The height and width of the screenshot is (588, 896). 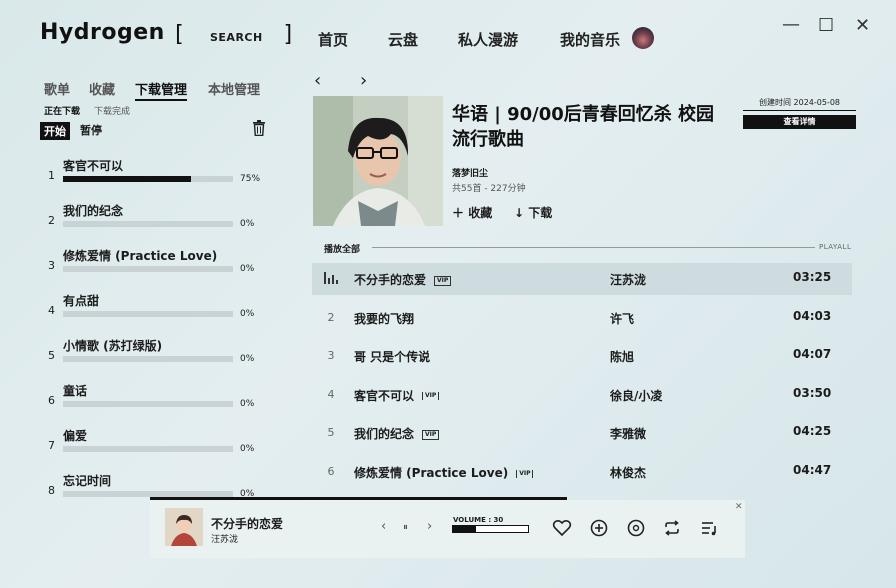 I want to click on track-row: 5 我们的纪念 VIP 李雅微 04:25, so click(x=582, y=433).